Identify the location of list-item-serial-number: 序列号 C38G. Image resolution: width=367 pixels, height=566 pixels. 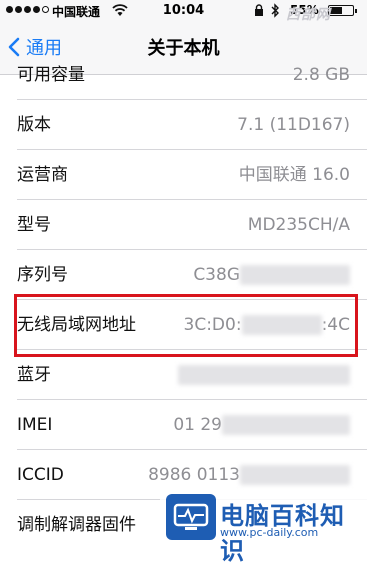
(183, 275).